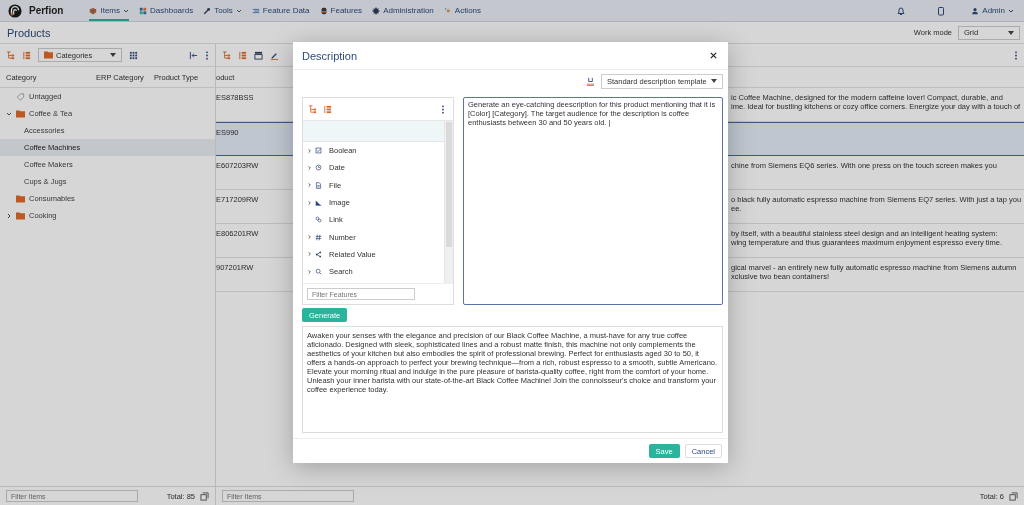 Image resolution: width=1024 pixels, height=505 pixels. Describe the element at coordinates (318, 168) in the screenshot. I see `date-type-icon` at that location.